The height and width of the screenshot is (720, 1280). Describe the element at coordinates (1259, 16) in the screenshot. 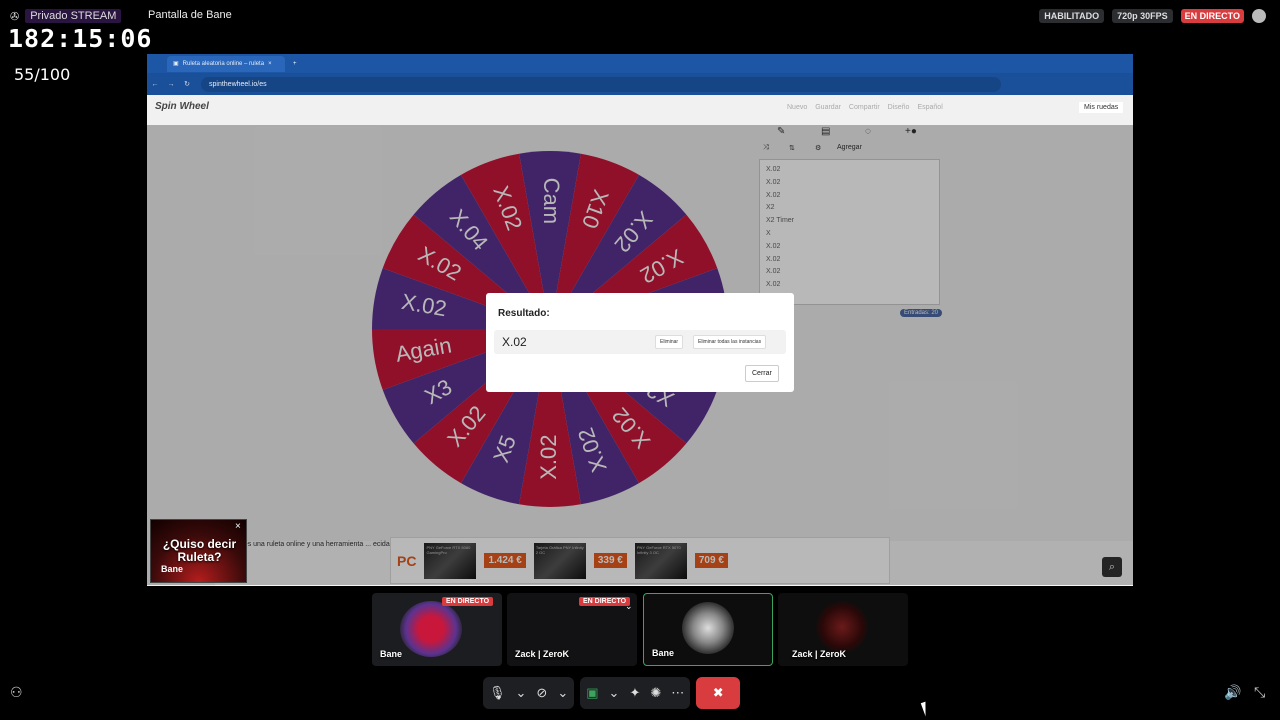

I see `chat-icon` at that location.